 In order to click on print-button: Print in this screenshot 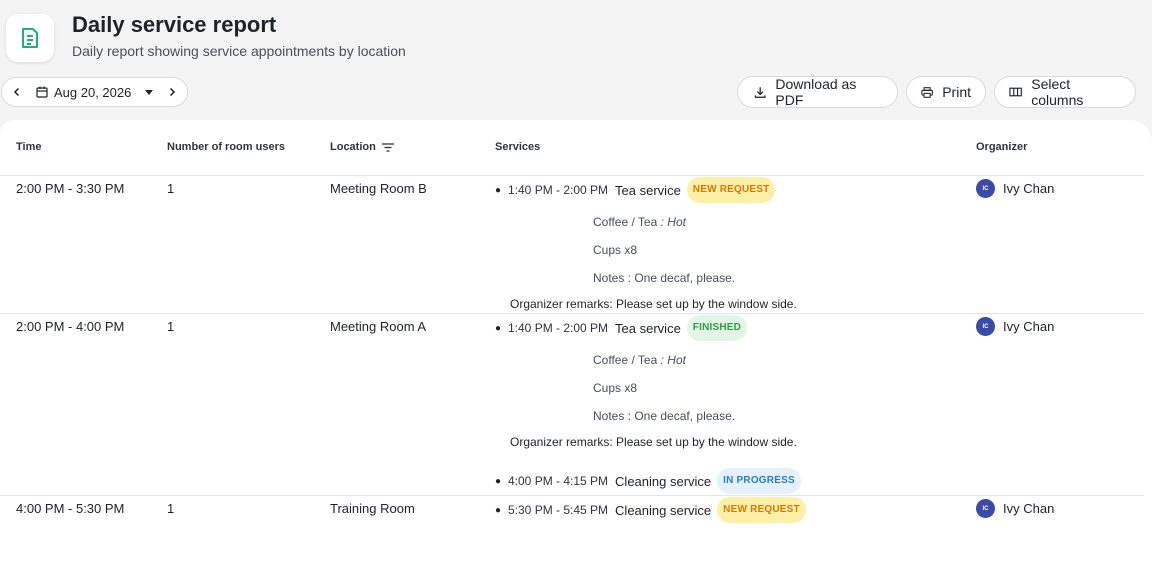, I will do `click(946, 92)`.